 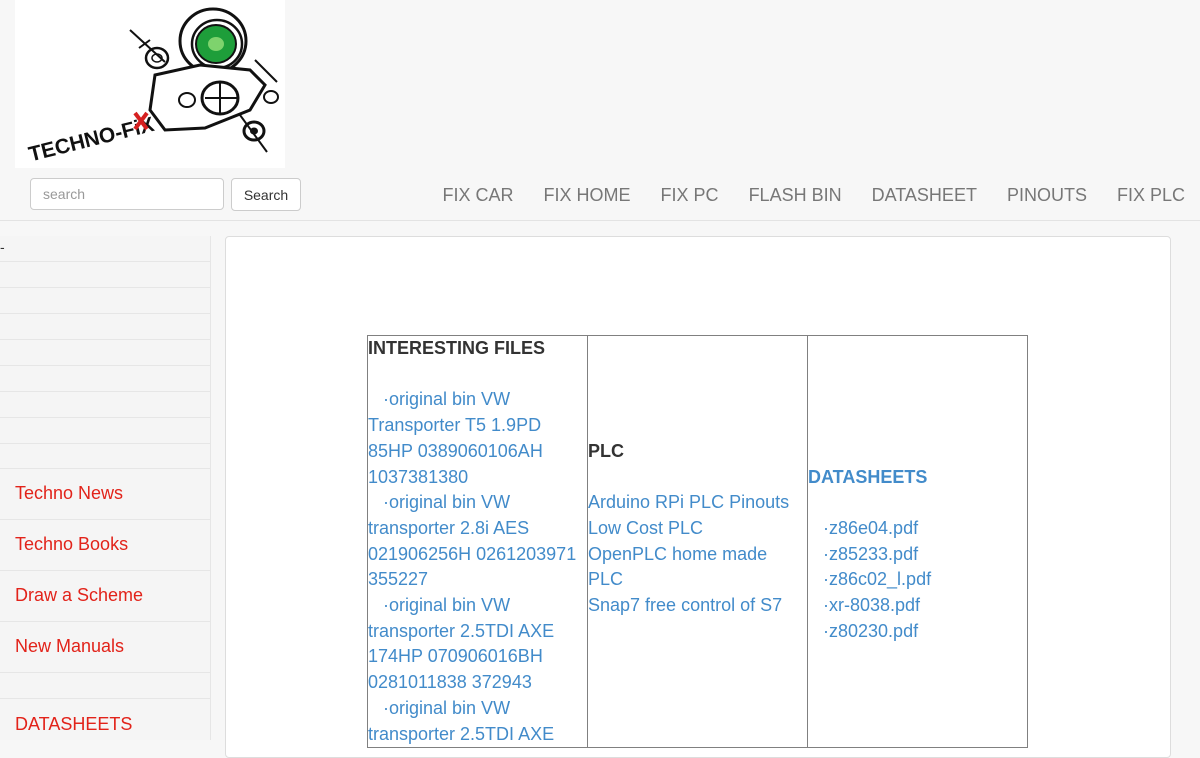 I want to click on datasheets-heading-link: DATASHEETS, so click(x=917, y=478).